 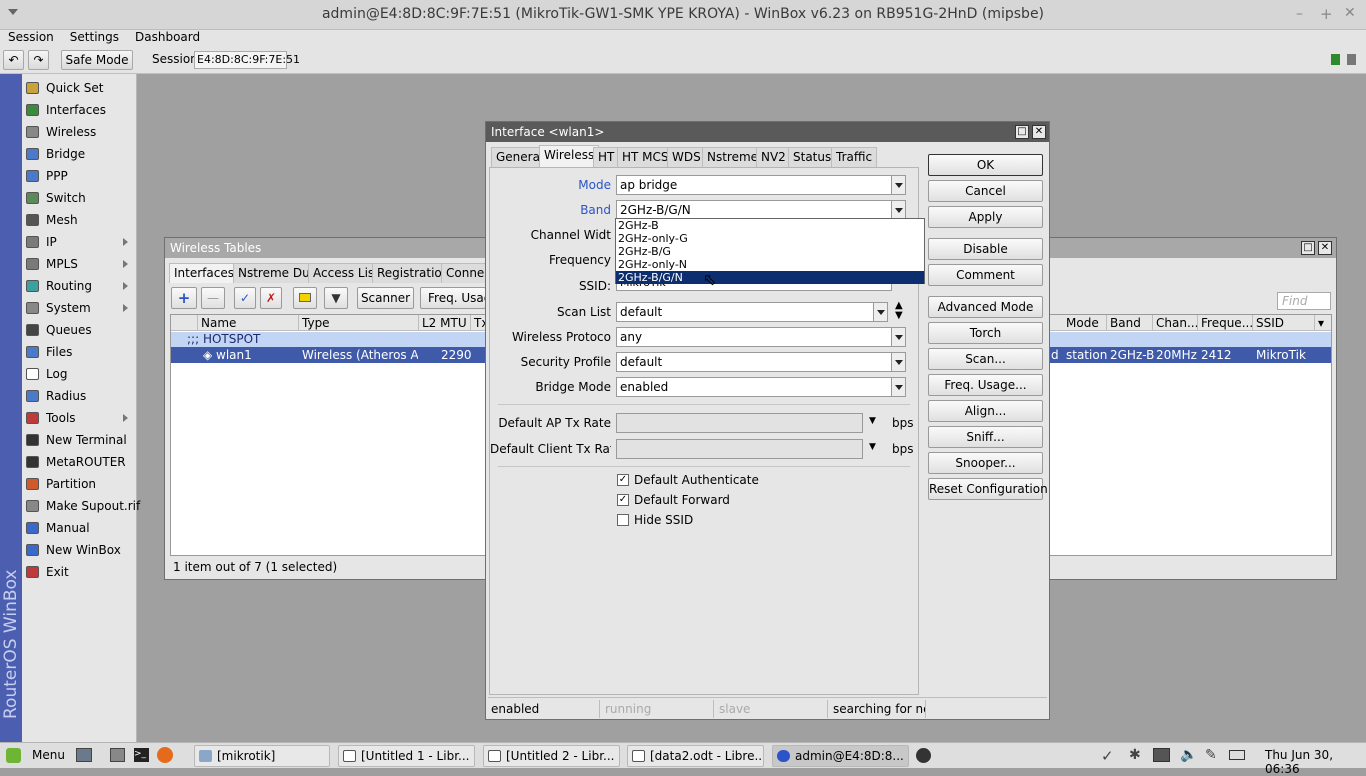 I want to click on scan-list-dropdown-icon, so click(x=881, y=312).